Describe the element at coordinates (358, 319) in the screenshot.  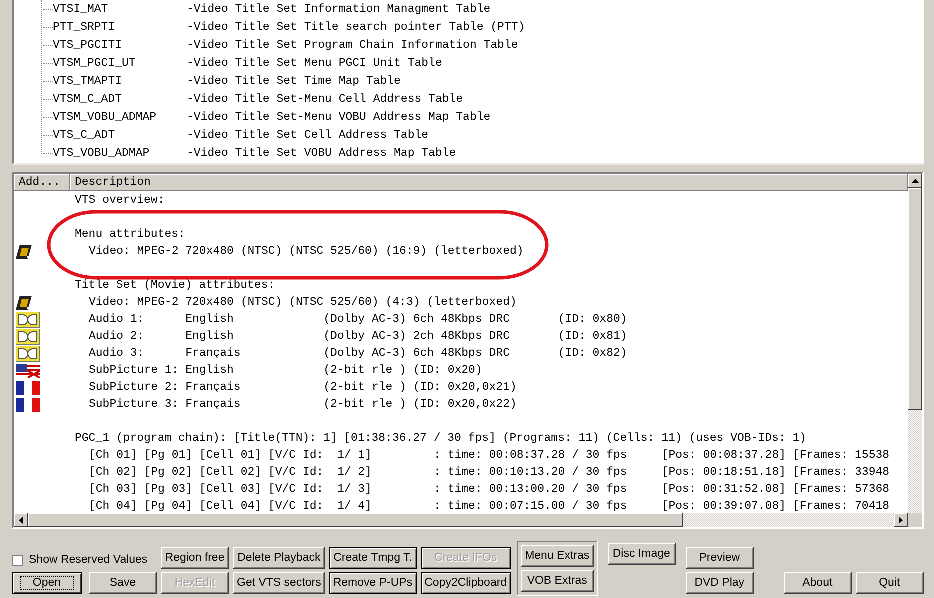
I see `detail-line: Audio 1: English (Dolby AC-3) 6ch 48Kbps DRC (ID: 0x80)` at that location.